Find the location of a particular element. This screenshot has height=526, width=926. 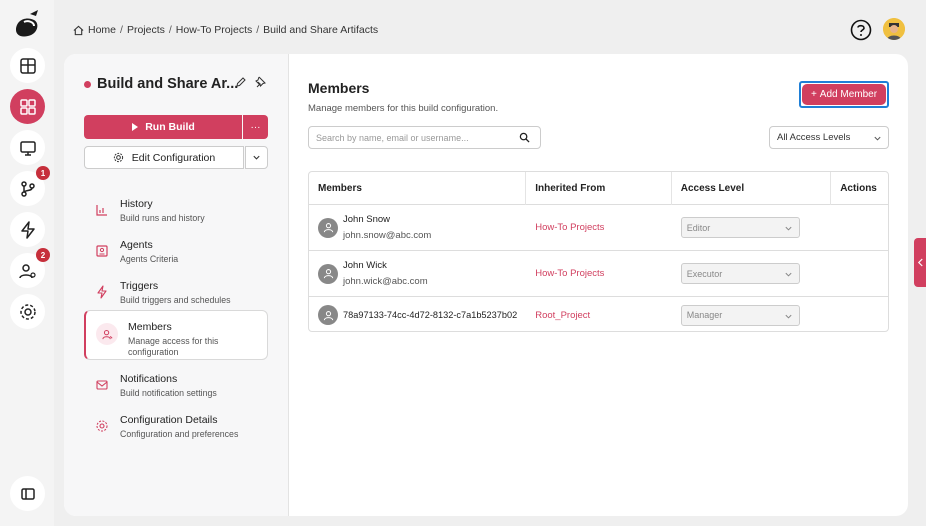

pin-icon is located at coordinates (260, 82).